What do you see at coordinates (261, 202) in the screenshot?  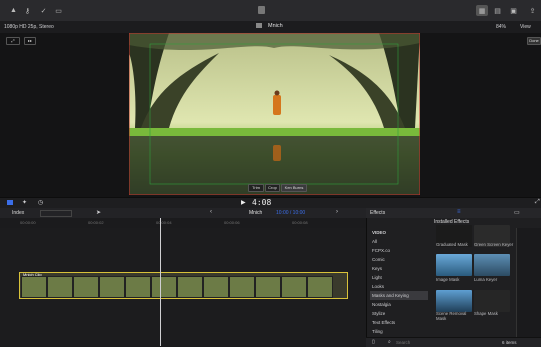 I see `timecode-display: 4:08` at bounding box center [261, 202].